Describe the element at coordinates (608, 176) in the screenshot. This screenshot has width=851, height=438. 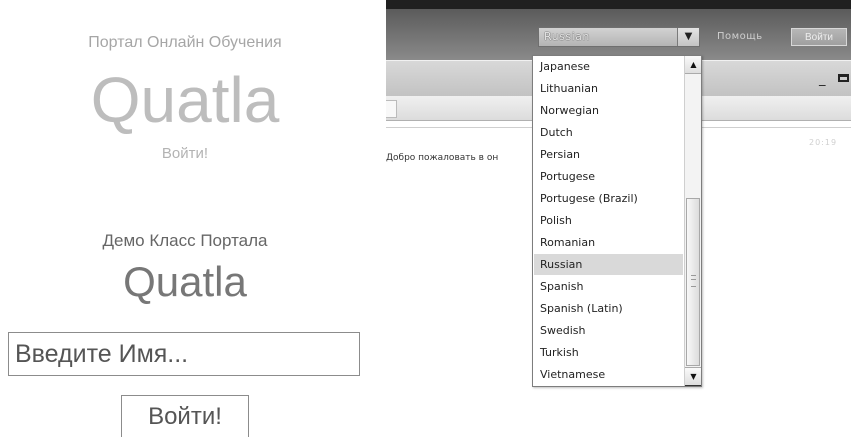
I see `language-option: Portugese` at that location.